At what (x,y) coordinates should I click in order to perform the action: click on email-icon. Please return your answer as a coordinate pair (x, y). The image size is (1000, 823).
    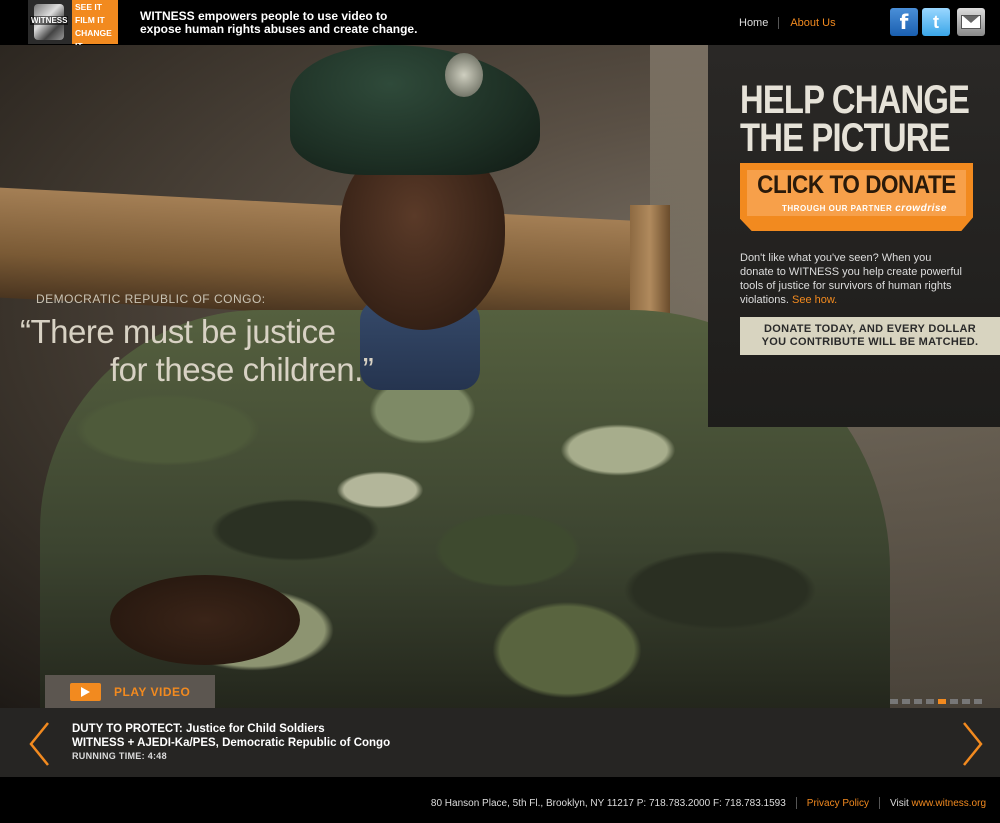
    Looking at the image, I should click on (971, 22).